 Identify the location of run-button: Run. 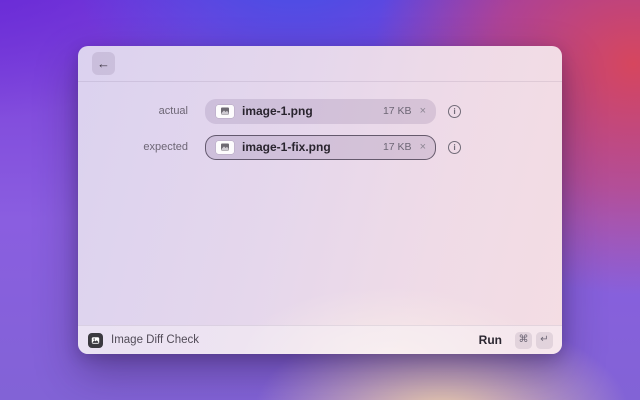
(490, 340).